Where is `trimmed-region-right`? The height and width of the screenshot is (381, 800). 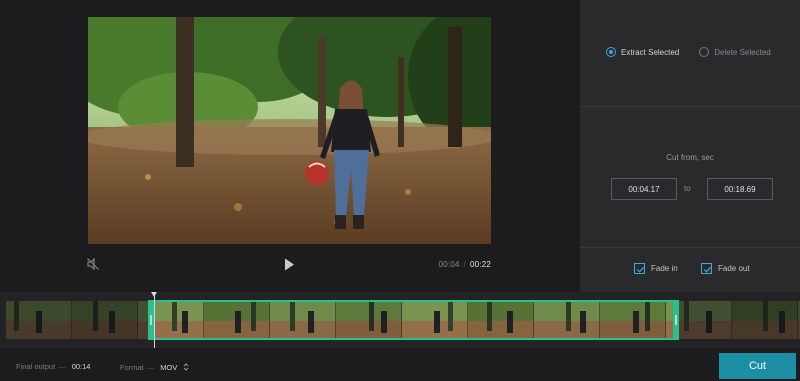 trimmed-region-right is located at coordinates (738, 320).